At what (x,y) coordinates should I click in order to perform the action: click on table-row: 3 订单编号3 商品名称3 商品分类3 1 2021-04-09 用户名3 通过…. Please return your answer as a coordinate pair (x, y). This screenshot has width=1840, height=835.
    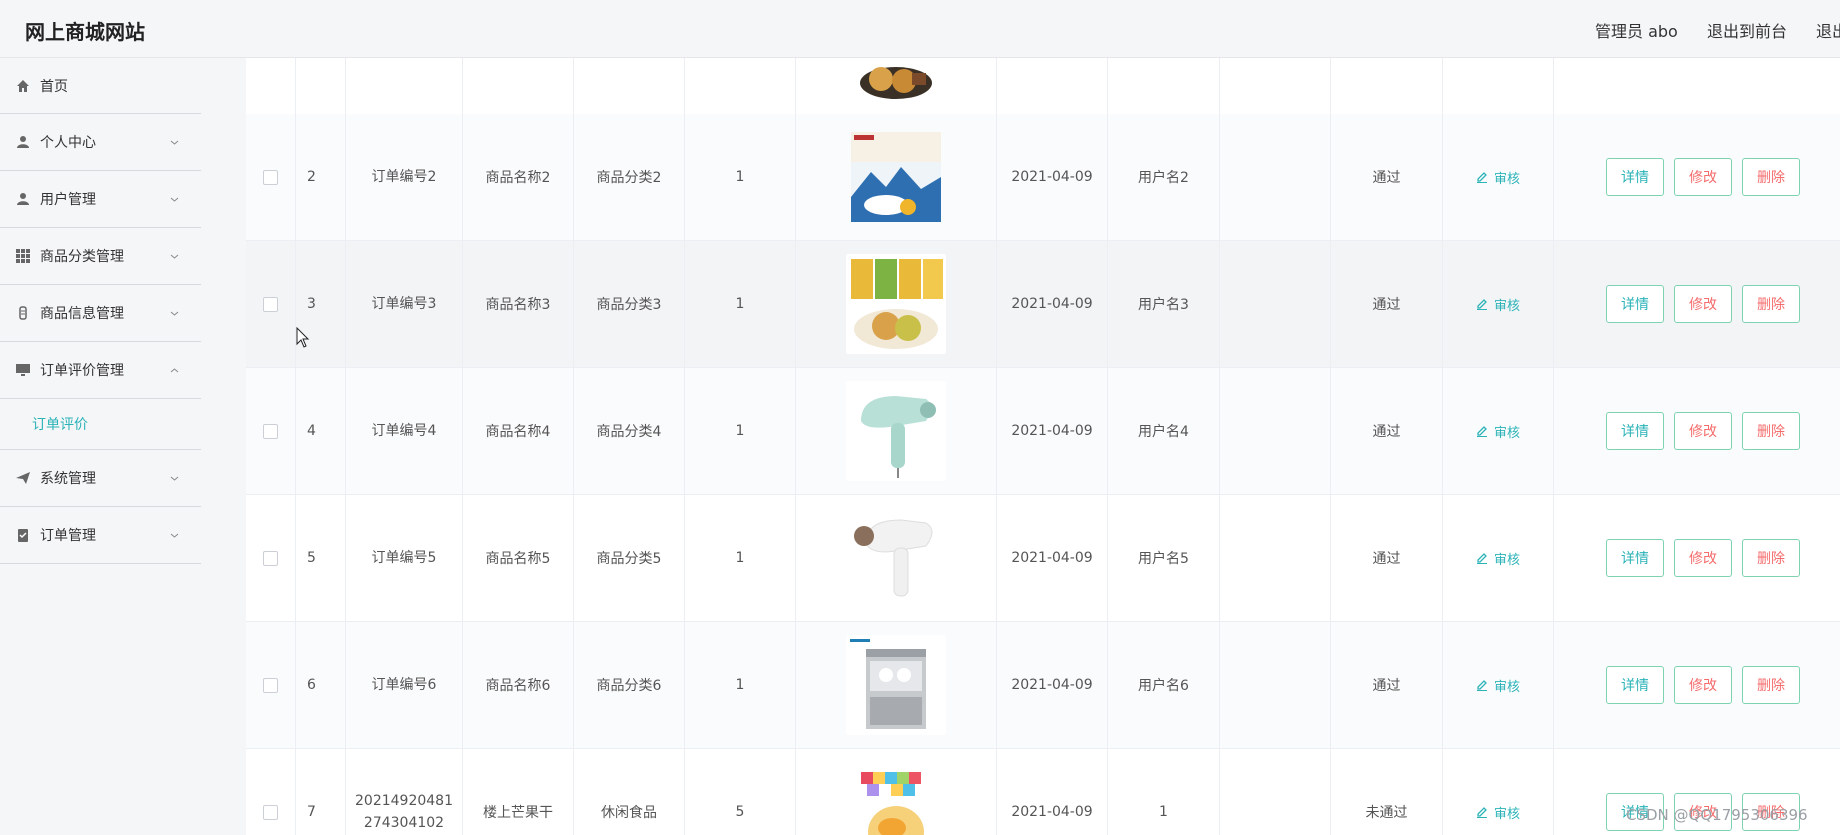
    Looking at the image, I should click on (1043, 304).